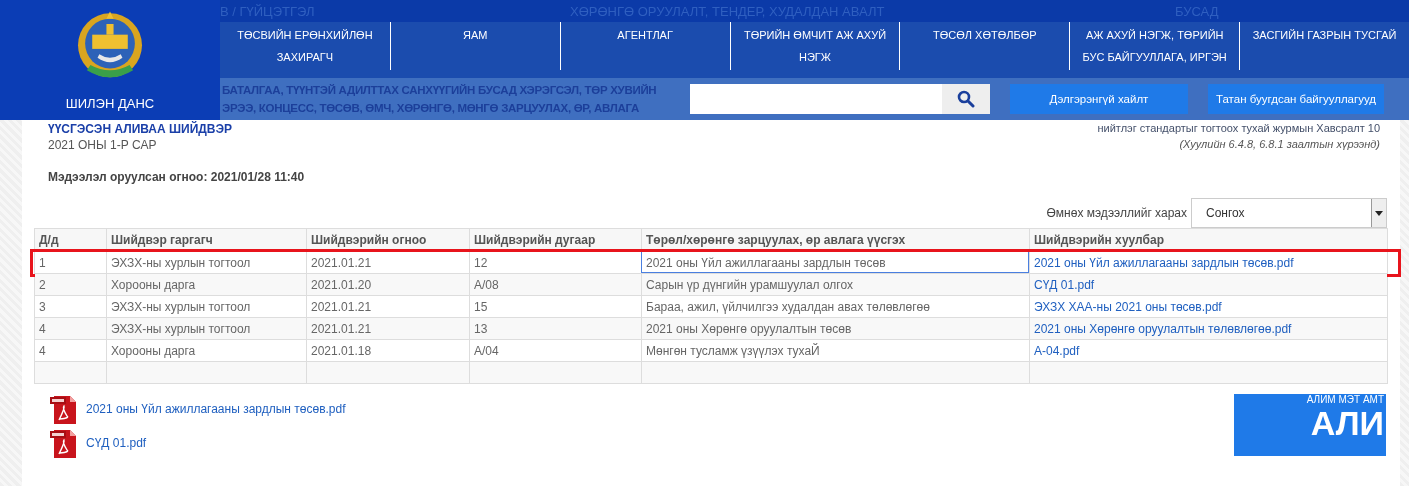  Describe the element at coordinates (474, 46) in the screenshot. I see `nav-link: ЯАМ` at that location.